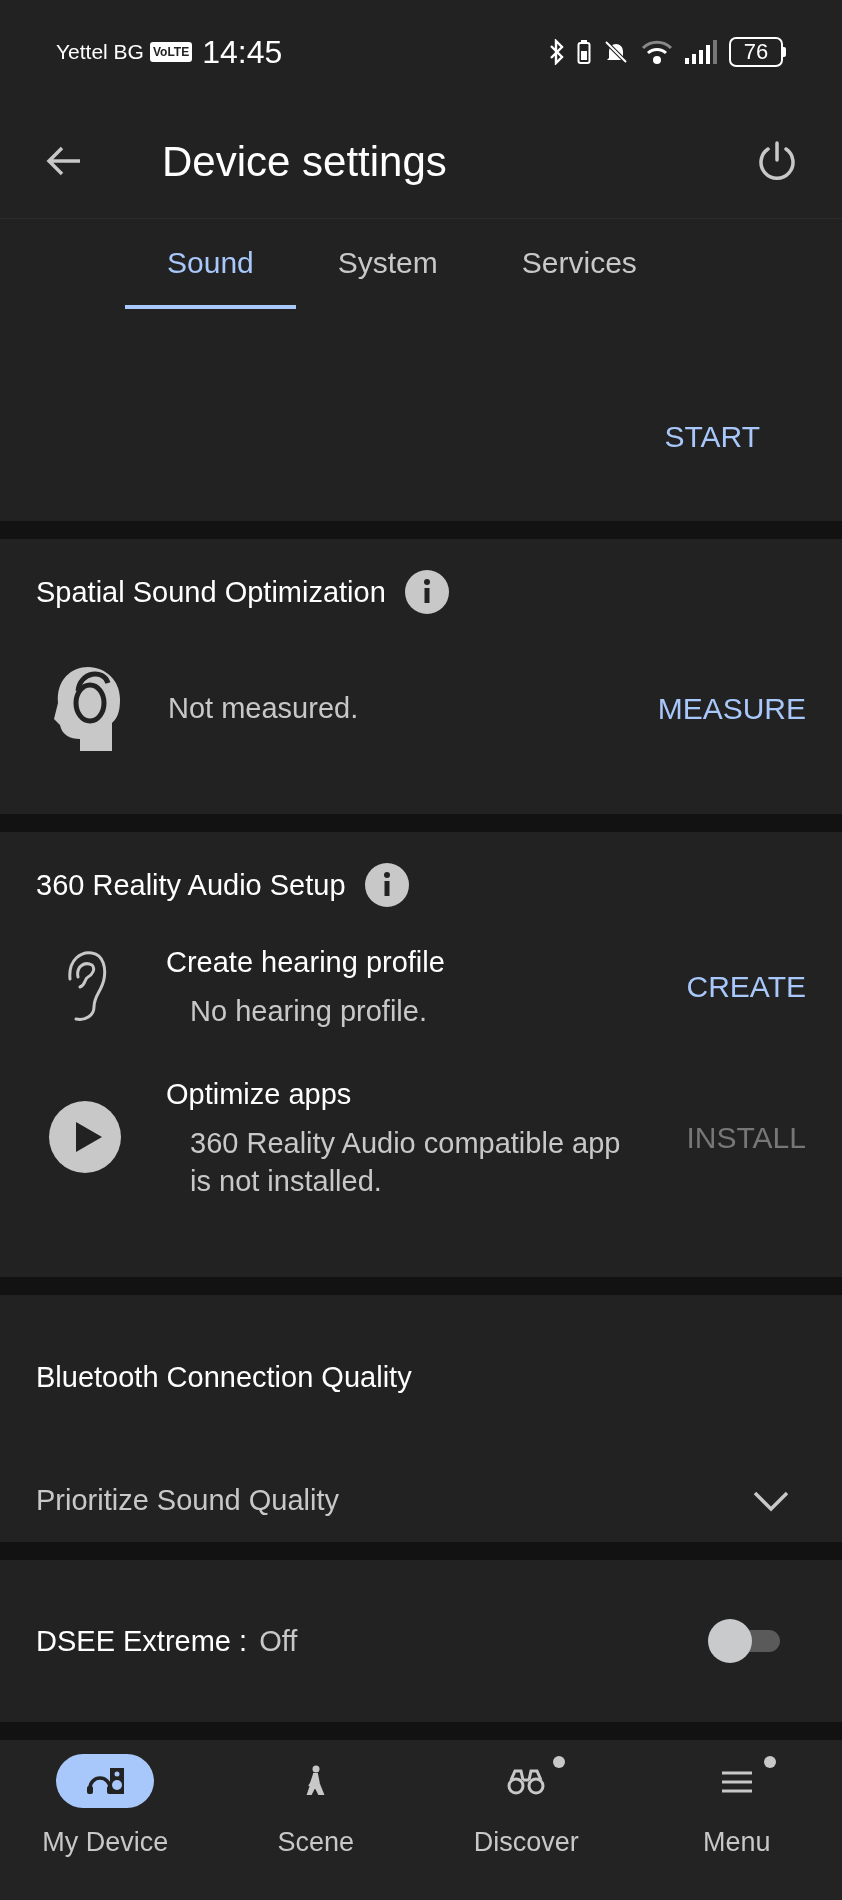  I want to click on clock: 14:45, so click(242, 52).